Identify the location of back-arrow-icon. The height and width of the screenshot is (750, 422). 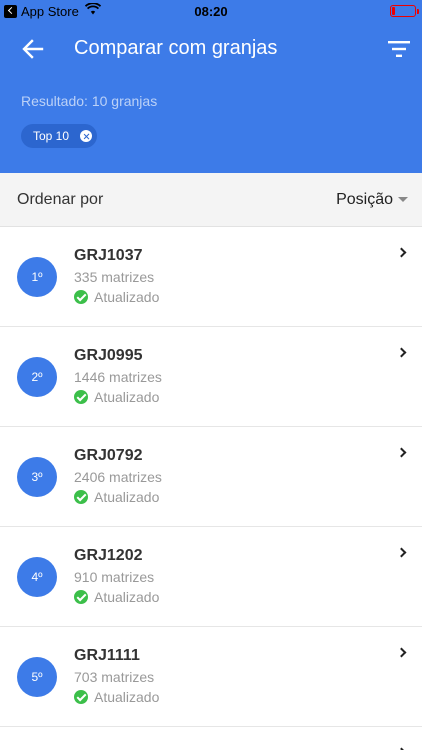
(33, 49).